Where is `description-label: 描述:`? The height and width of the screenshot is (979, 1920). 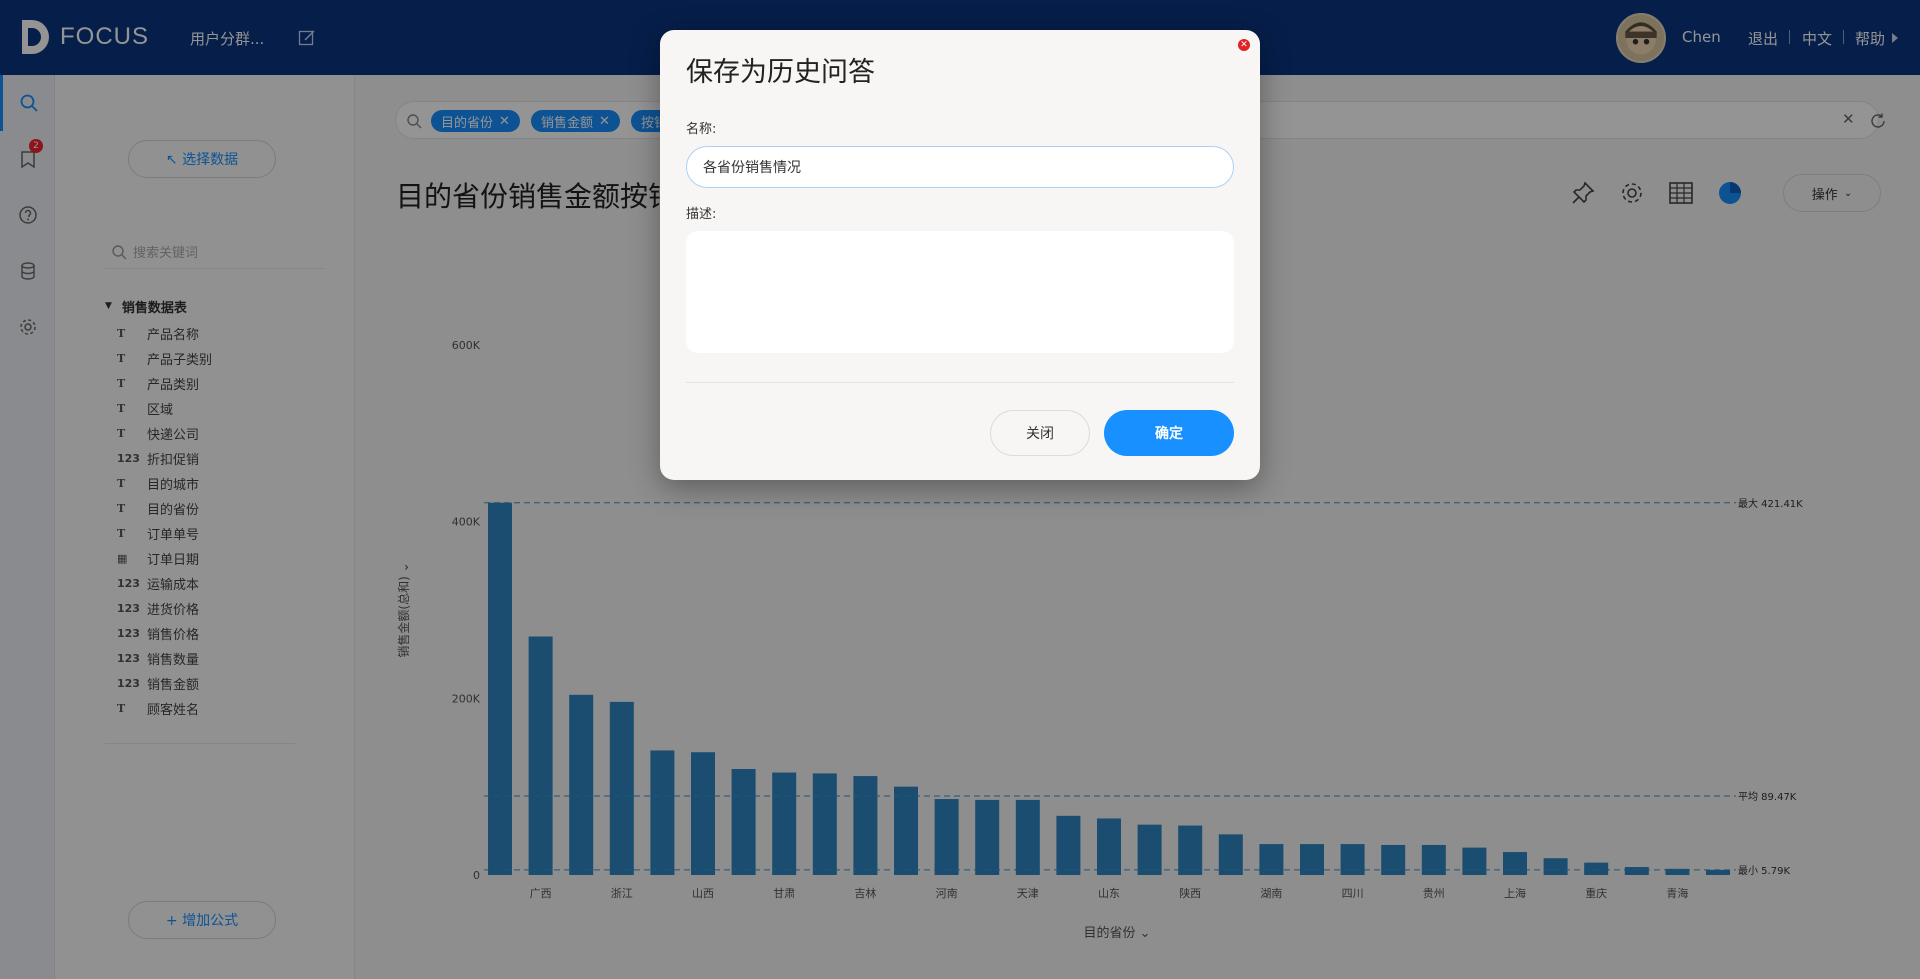
description-label: 描述: is located at coordinates (701, 214).